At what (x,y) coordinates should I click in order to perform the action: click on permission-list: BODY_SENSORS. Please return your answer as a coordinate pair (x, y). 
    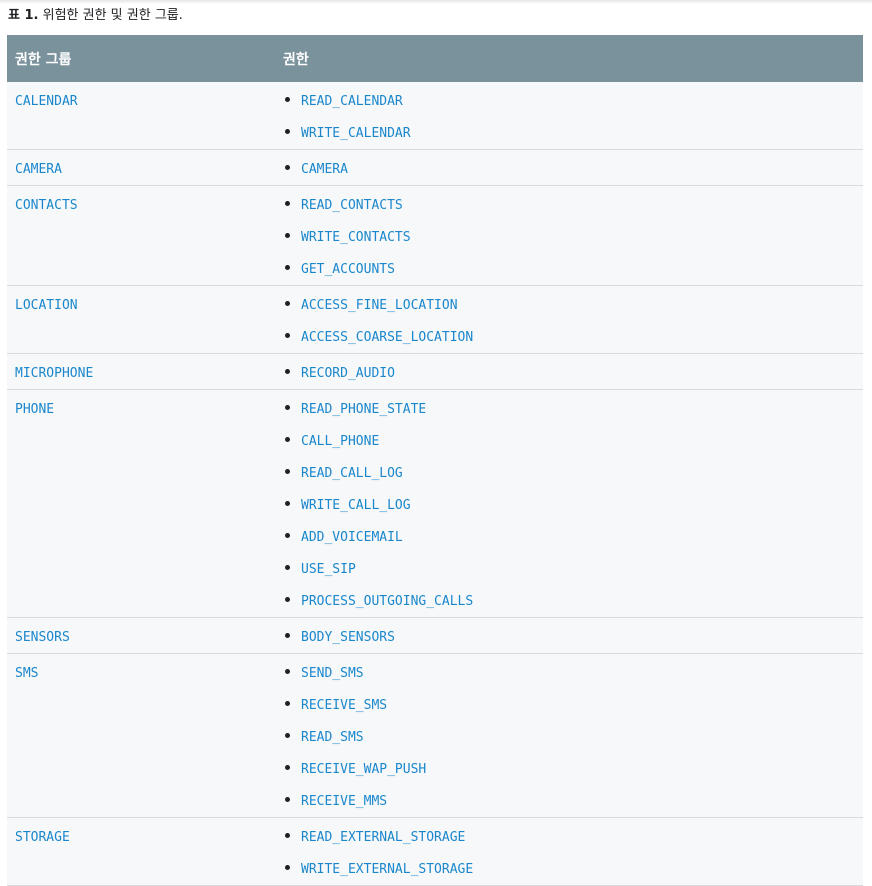
    Looking at the image, I should click on (569, 635).